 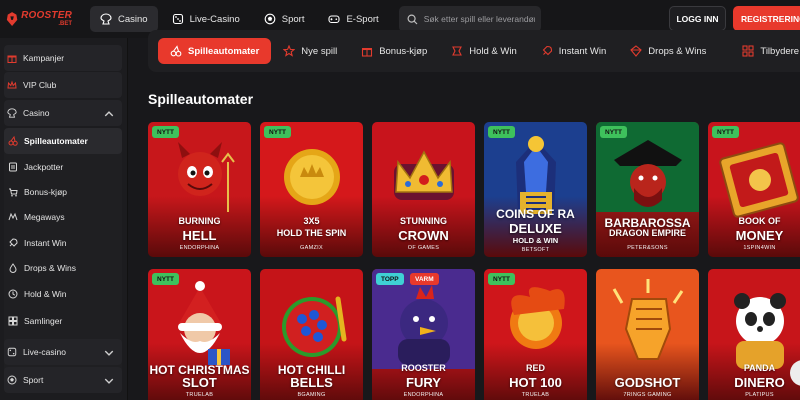 What do you see at coordinates (133, 19) in the screenshot?
I see `nav-casino-label: Casino` at bounding box center [133, 19].